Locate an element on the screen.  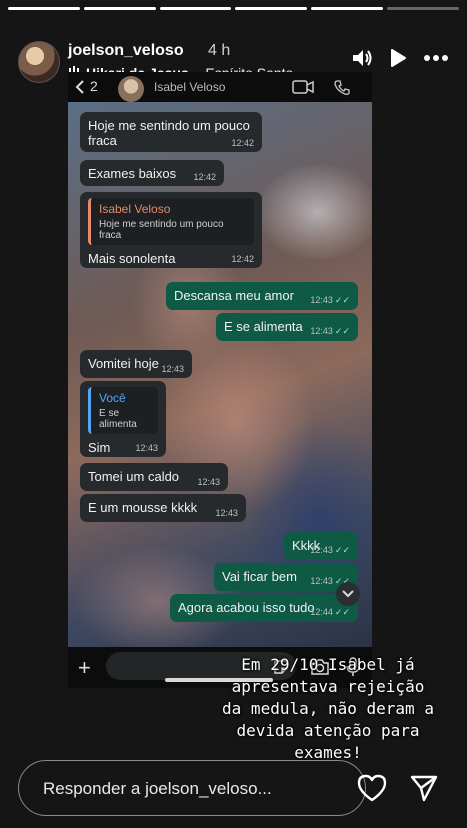
message-bubble-out: Agora acabou isso tudo 12:44 ✓✓ is located at coordinates (264, 608).